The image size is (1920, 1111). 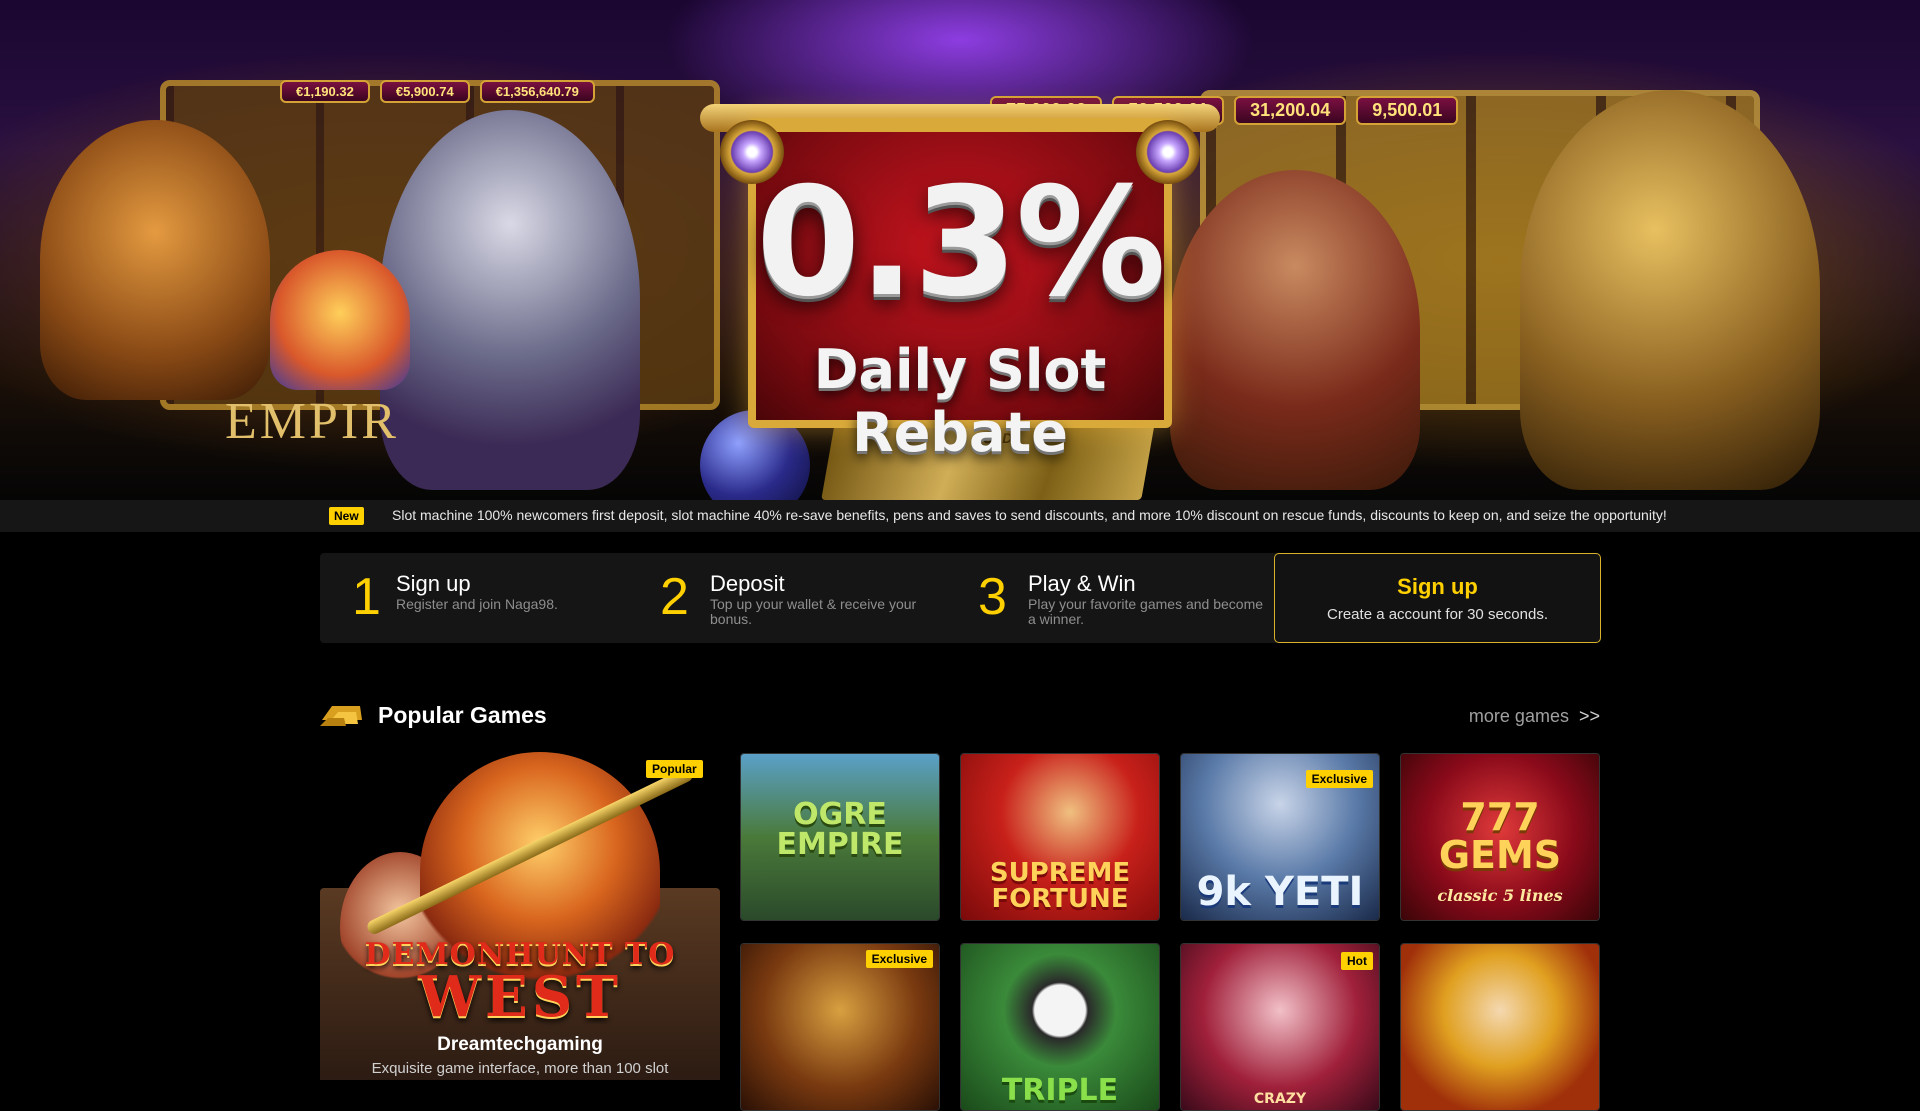 What do you see at coordinates (520, 997) in the screenshot?
I see `logo-line-2: WEST` at bounding box center [520, 997].